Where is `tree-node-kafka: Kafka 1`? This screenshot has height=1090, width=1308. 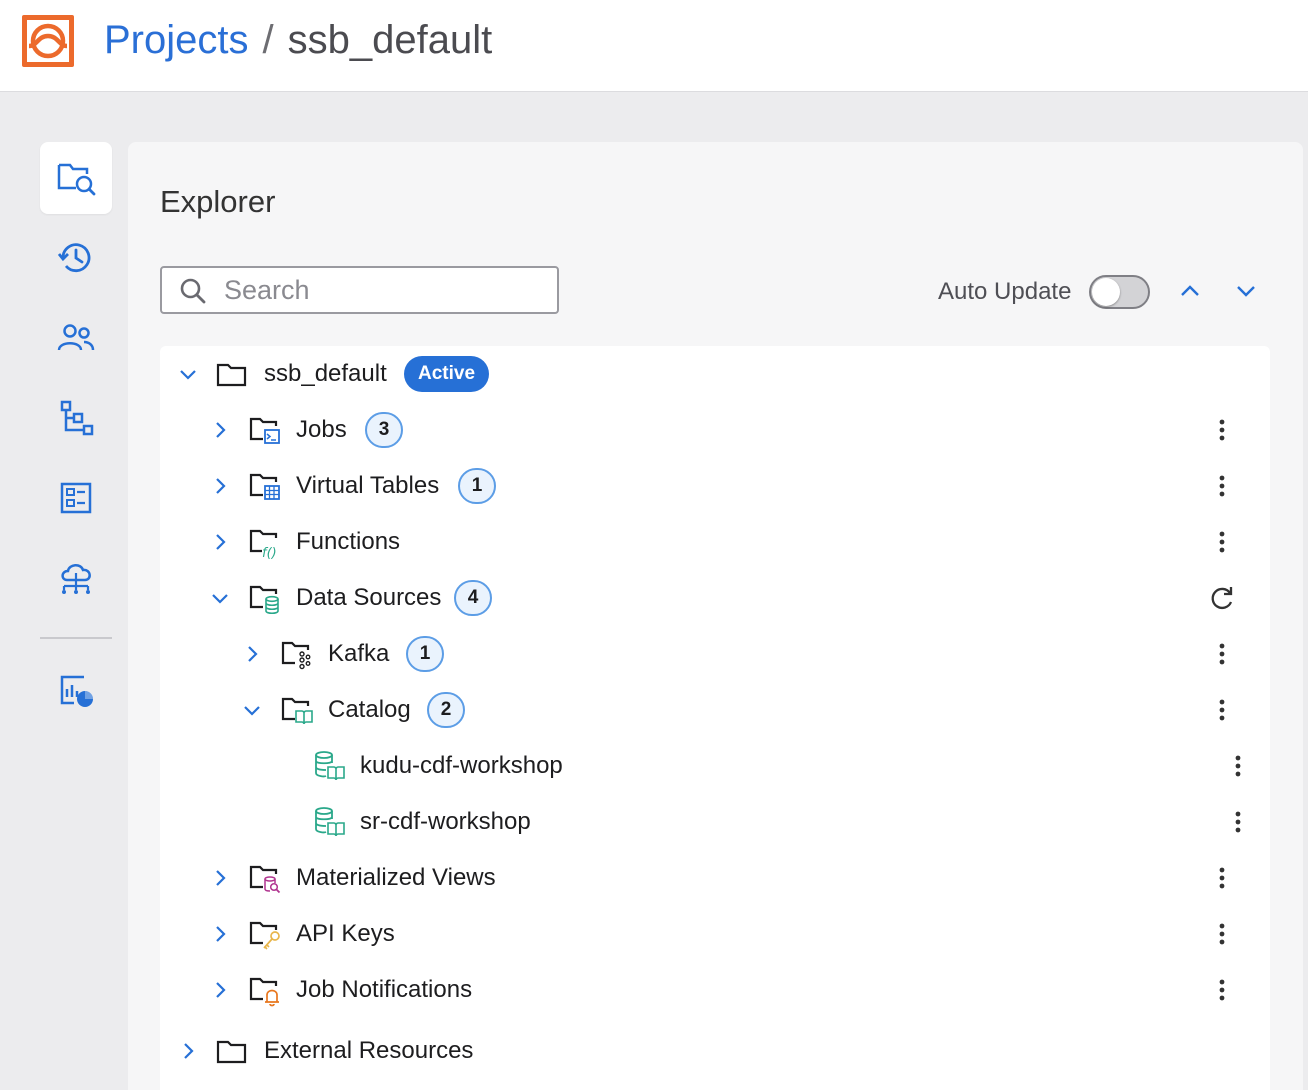
tree-node-kafka: Kafka 1 is located at coordinates (715, 654).